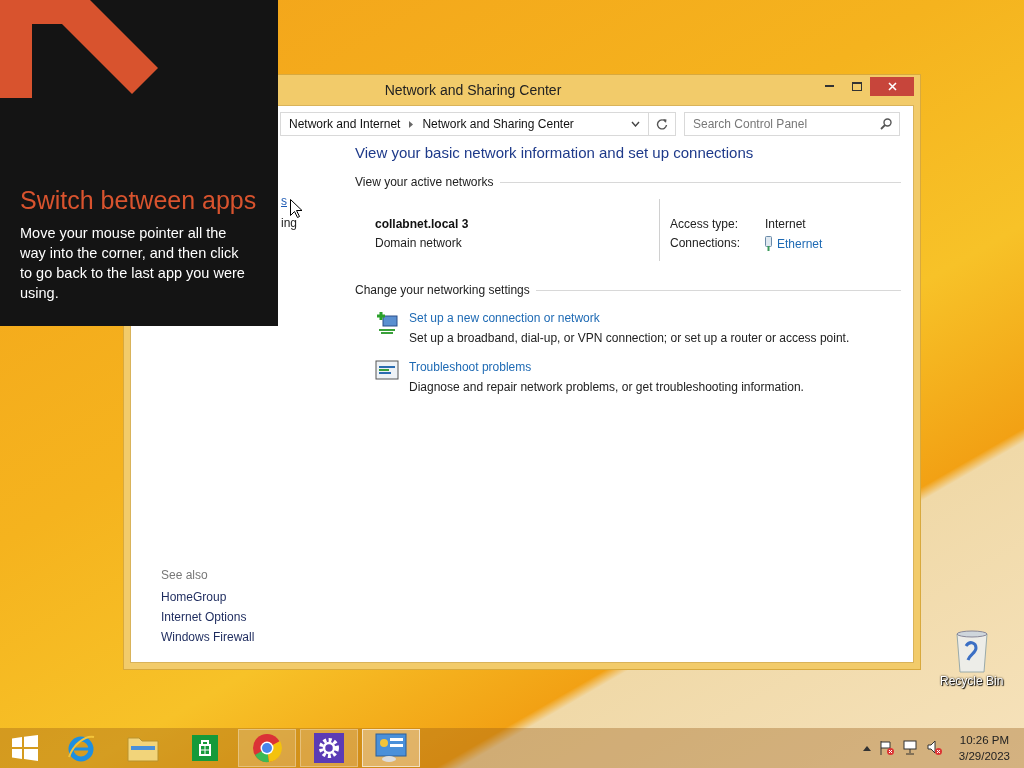  I want to click on network-icon, so click(910, 748).